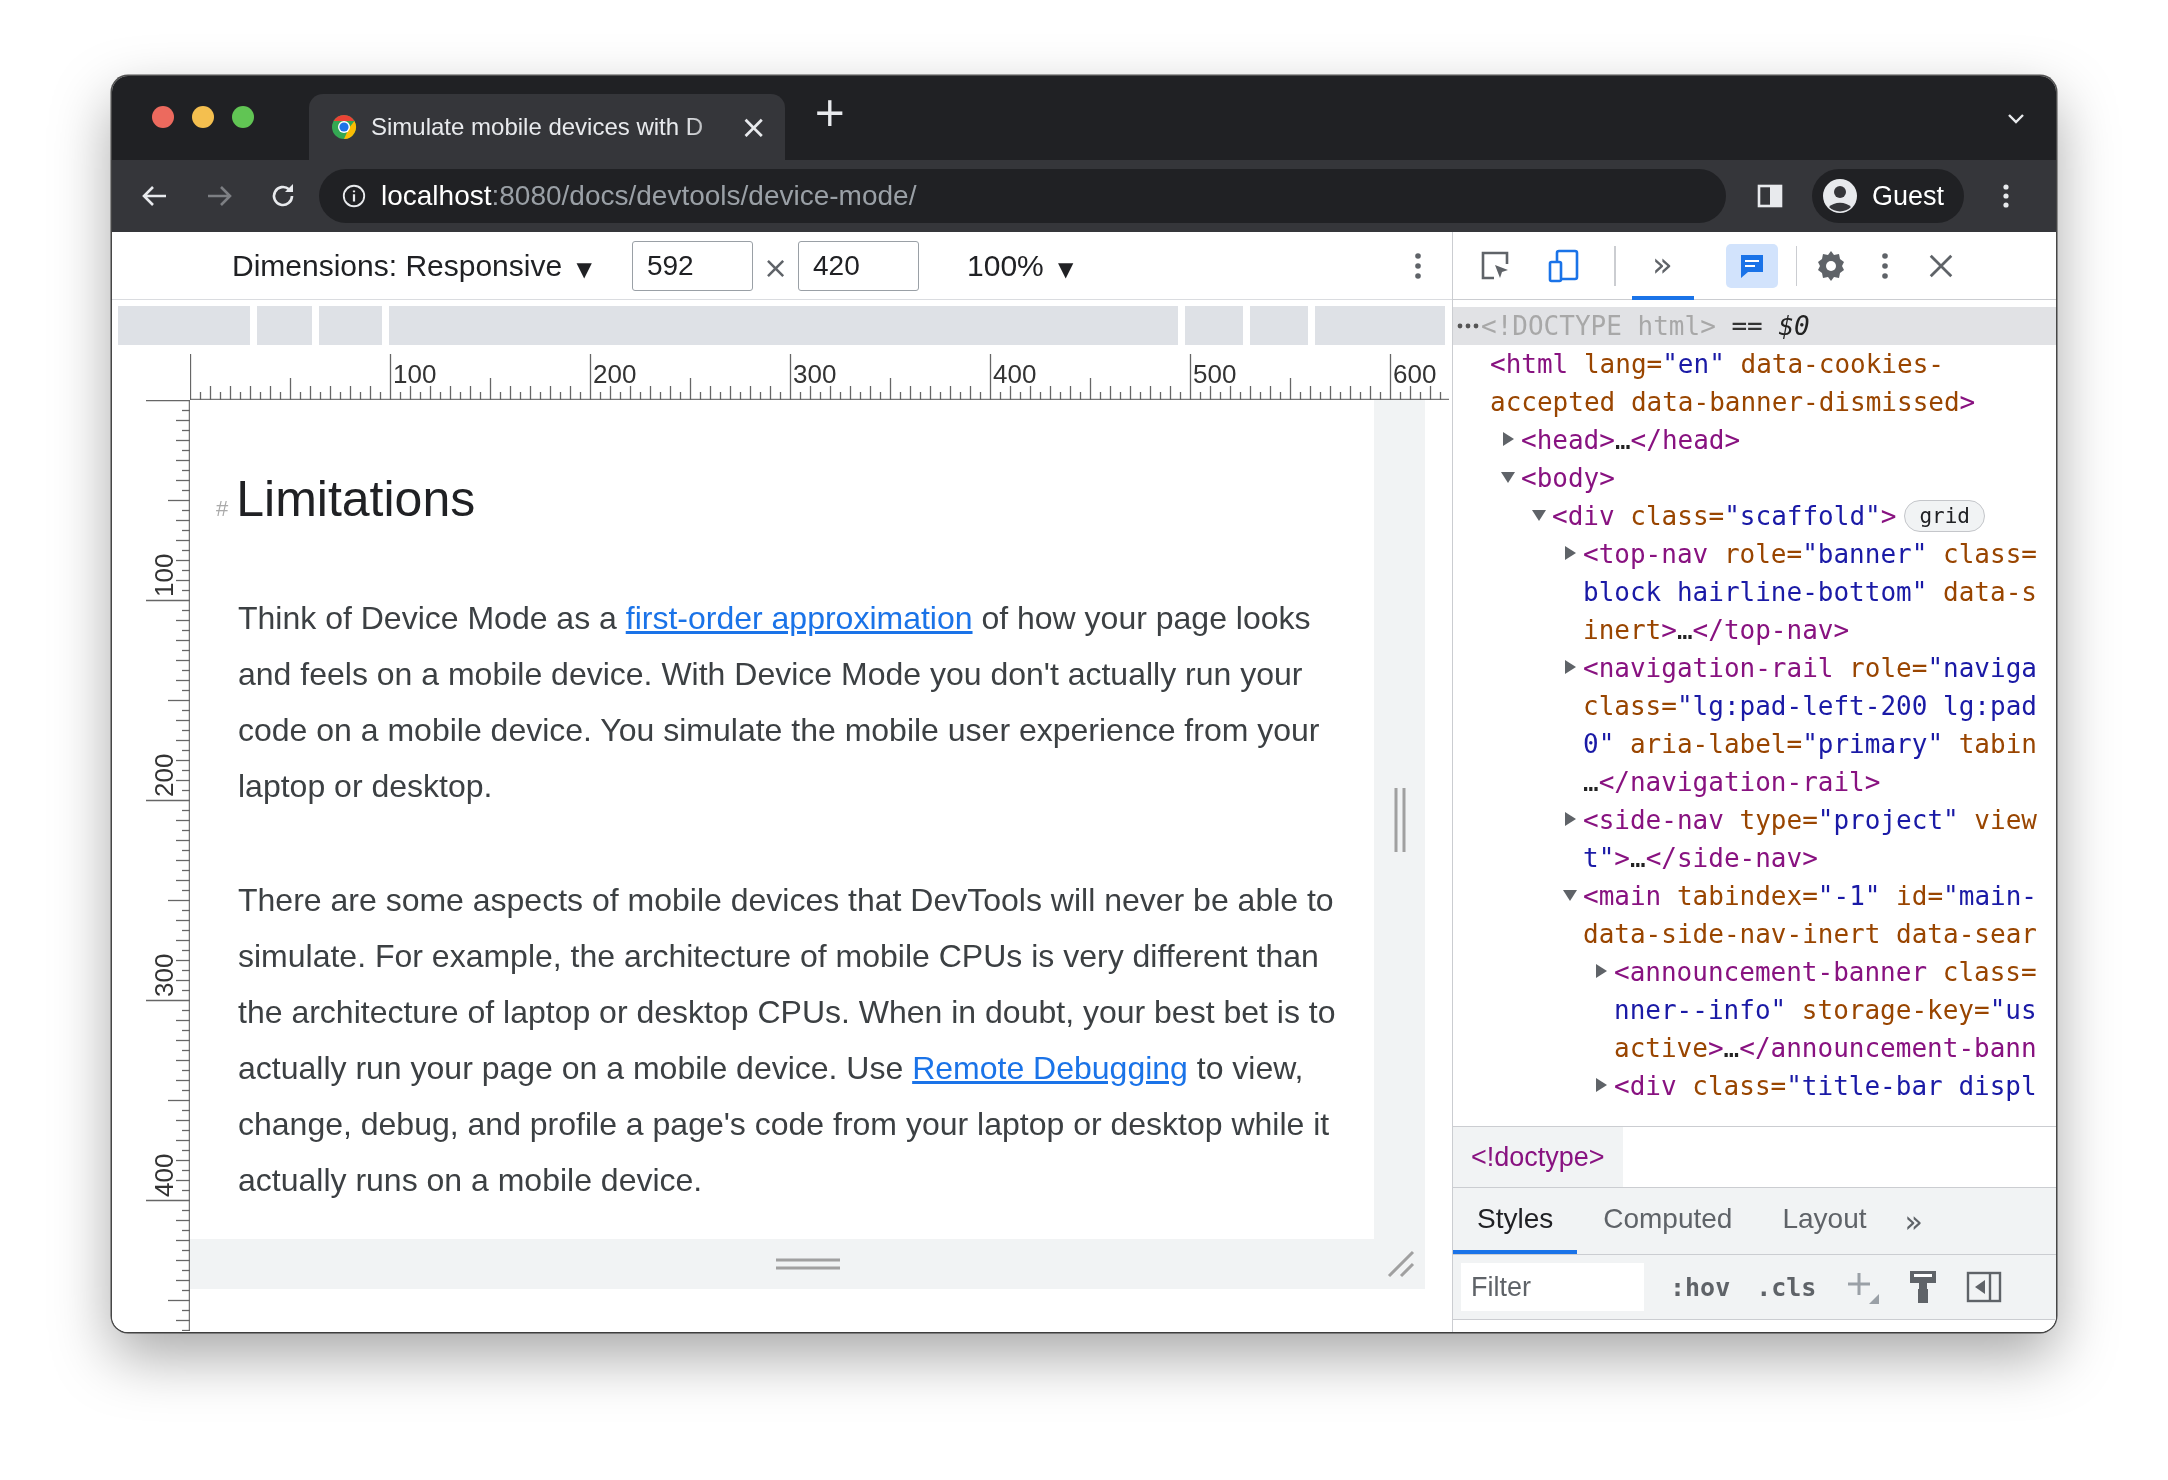  Describe the element at coordinates (1825, 1048) in the screenshot. I see `code-line: active>…</announcement-bann` at that location.